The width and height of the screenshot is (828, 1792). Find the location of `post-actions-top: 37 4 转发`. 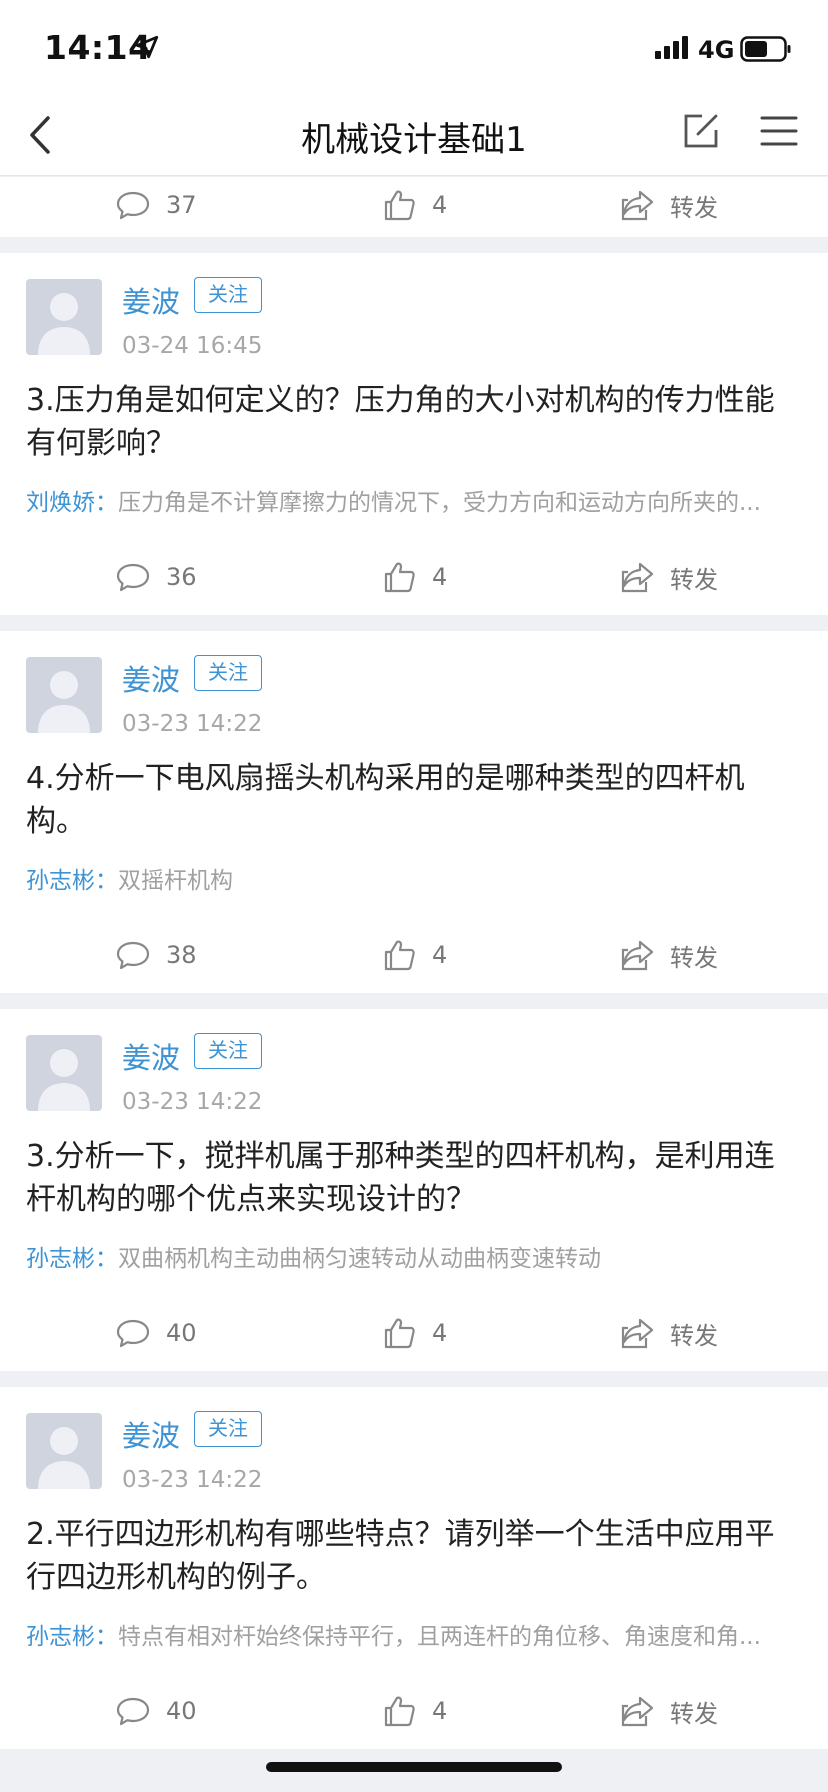

post-actions-top: 37 4 转发 is located at coordinates (414, 207).